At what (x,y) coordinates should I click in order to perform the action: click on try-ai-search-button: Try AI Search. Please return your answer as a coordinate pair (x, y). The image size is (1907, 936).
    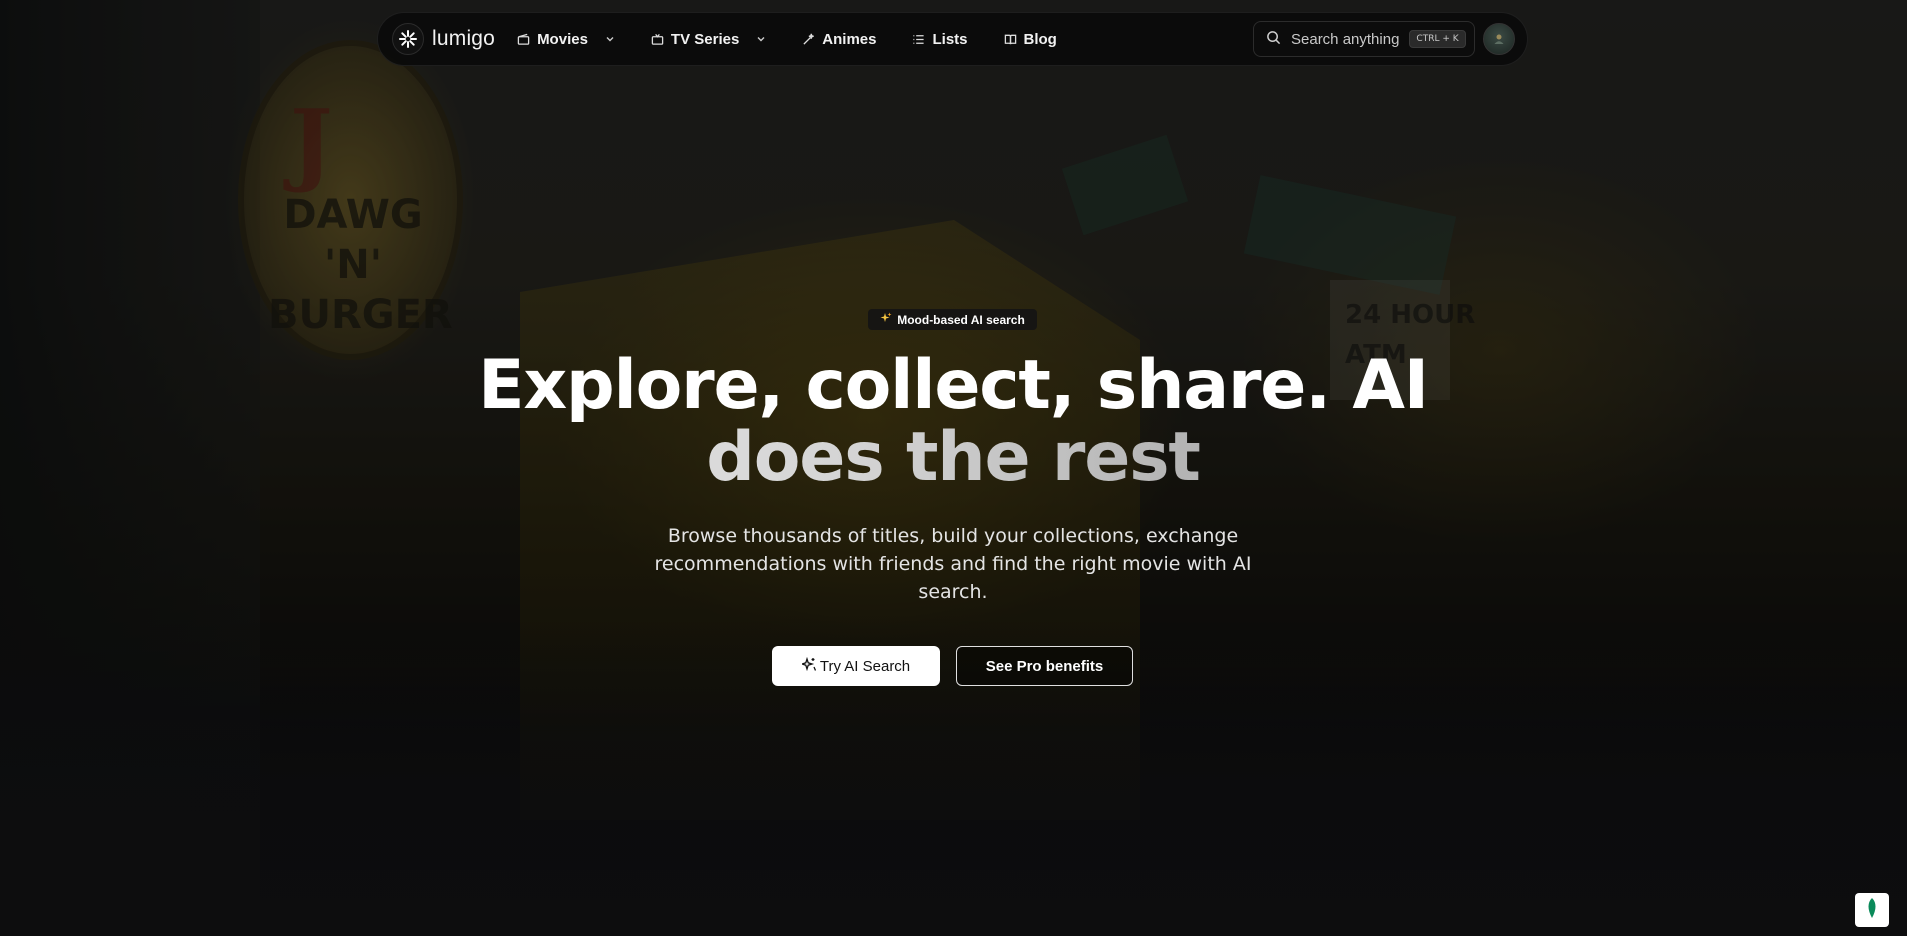
    Looking at the image, I should click on (856, 666).